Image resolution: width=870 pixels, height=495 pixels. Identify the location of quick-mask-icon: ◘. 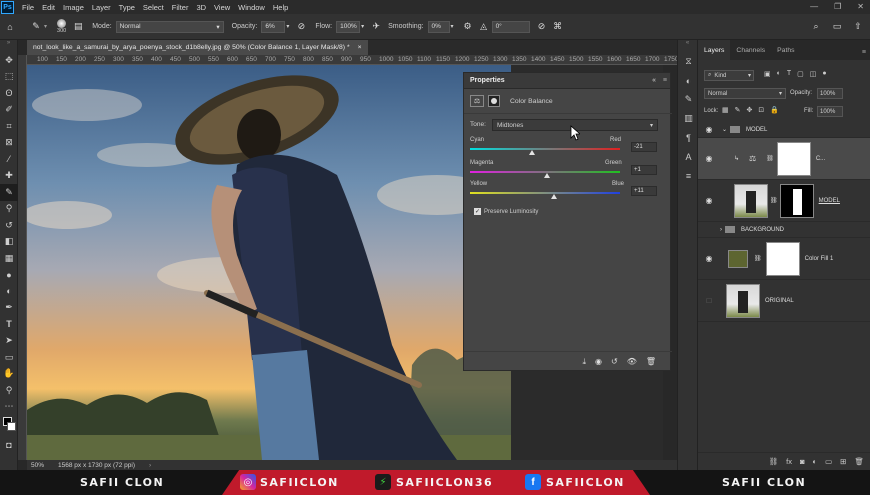
(9, 445).